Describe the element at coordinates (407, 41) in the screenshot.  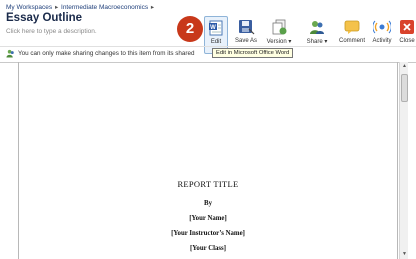
I see `close-label: Close` at that location.